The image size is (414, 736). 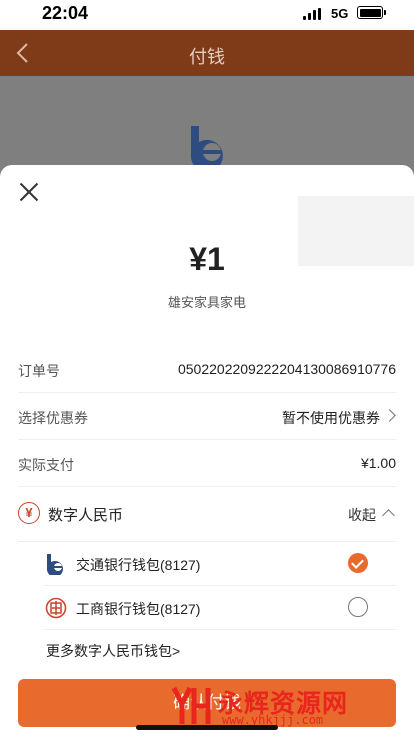 I want to click on watermark: 永辉资源网 www.yhkjjj.com, so click(x=281, y=705).